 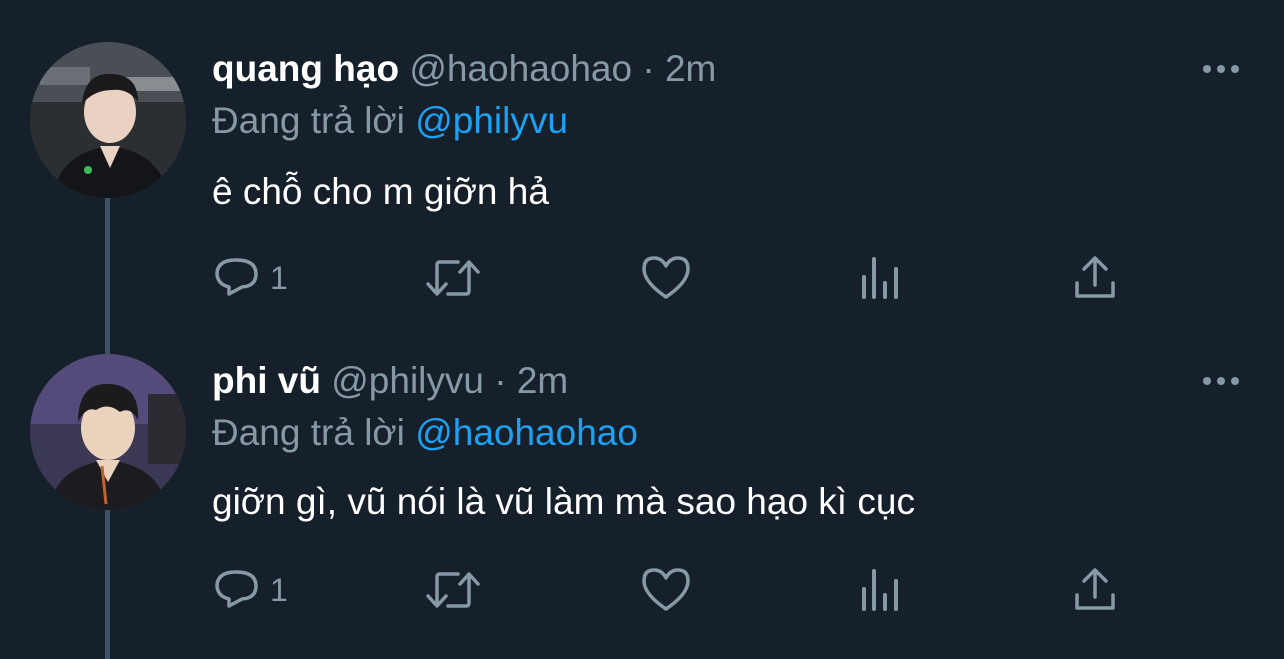 I want to click on tweet-header: quang hạo @haohaohao · 2m, so click(x=464, y=69).